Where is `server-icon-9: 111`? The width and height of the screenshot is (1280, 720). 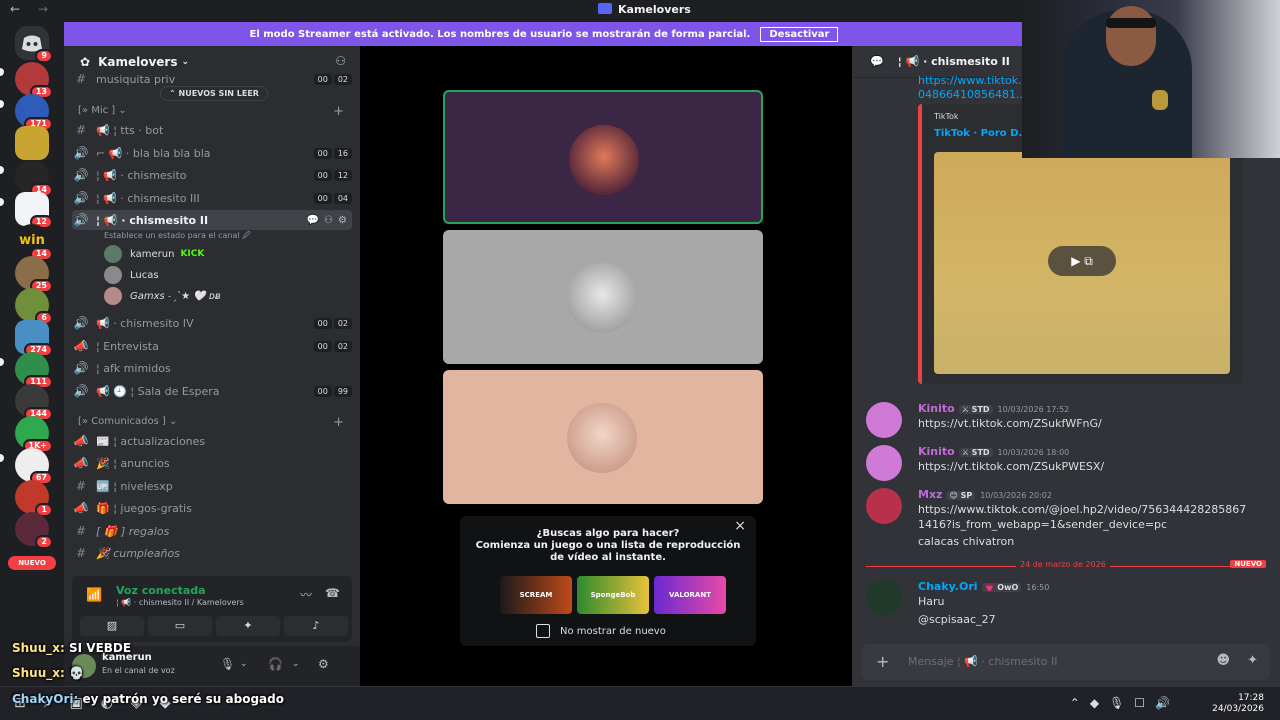
server-icon-9: 111 is located at coordinates (34, 370).